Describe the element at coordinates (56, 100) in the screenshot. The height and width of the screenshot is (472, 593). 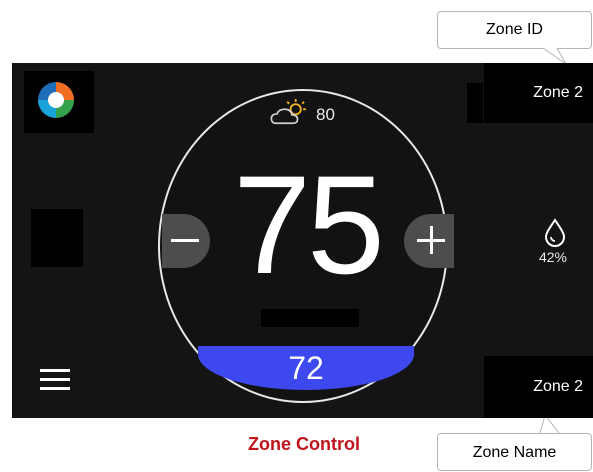
I see `brand-logo-icon` at that location.